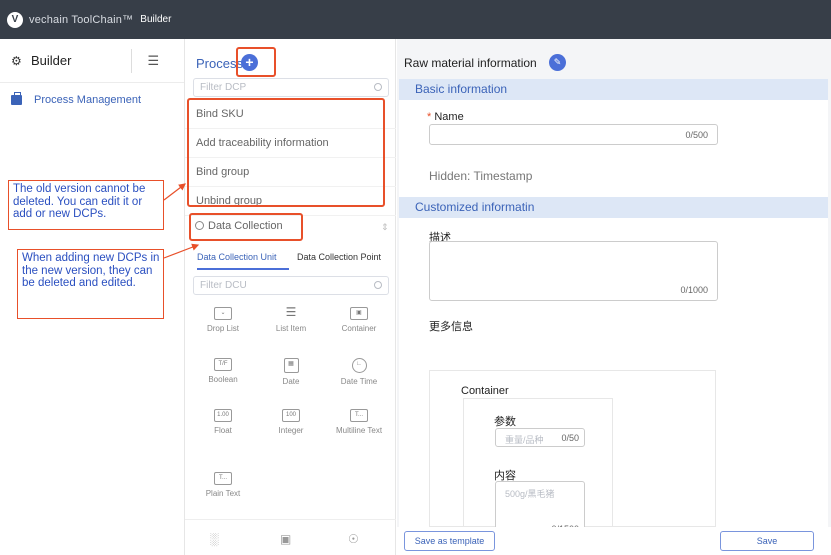 The width and height of the screenshot is (831, 555). Describe the element at coordinates (429, 117) in the screenshot. I see `required-mark: *` at that location.